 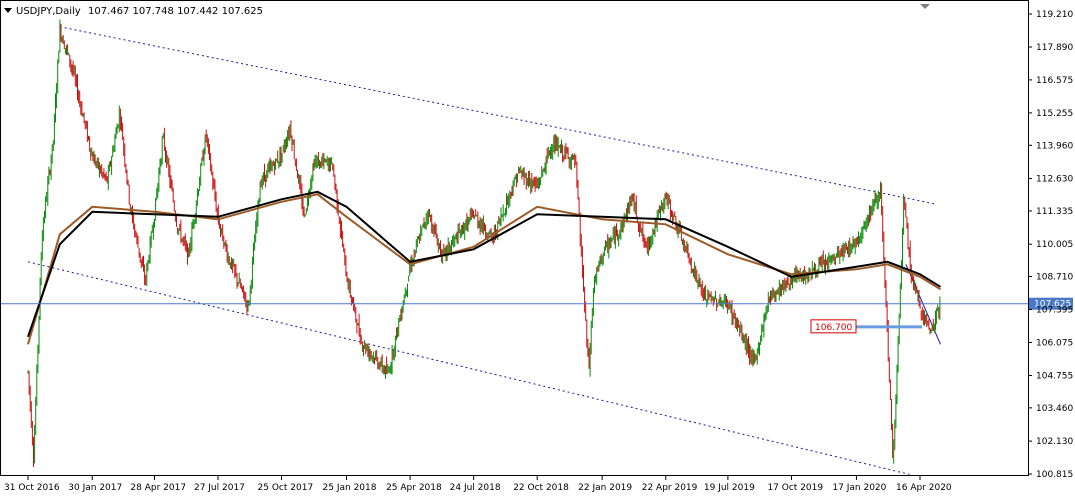 I want to click on price-tick-label: 112.630, so click(x=1054, y=180).